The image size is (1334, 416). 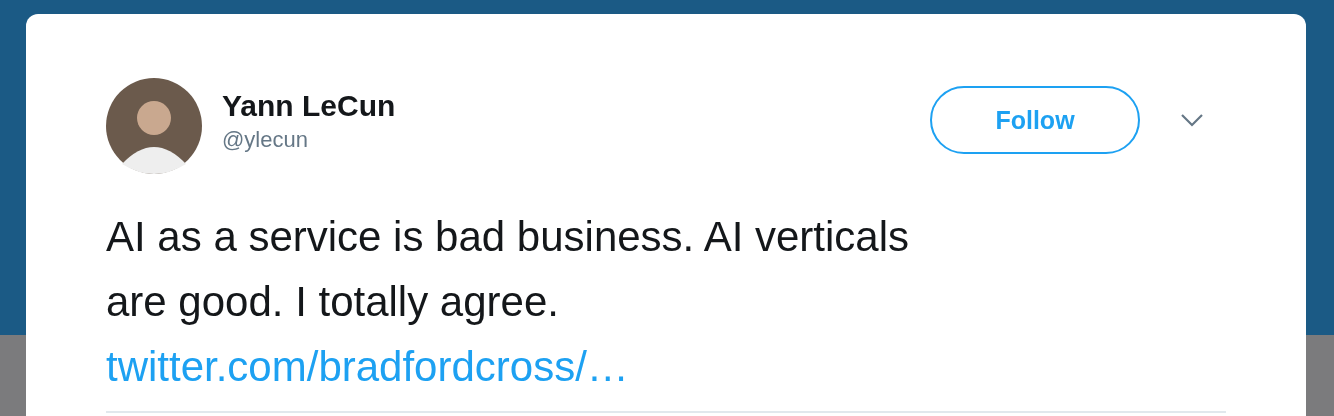 I want to click on author-name: Yann LeCun, so click(x=576, y=106).